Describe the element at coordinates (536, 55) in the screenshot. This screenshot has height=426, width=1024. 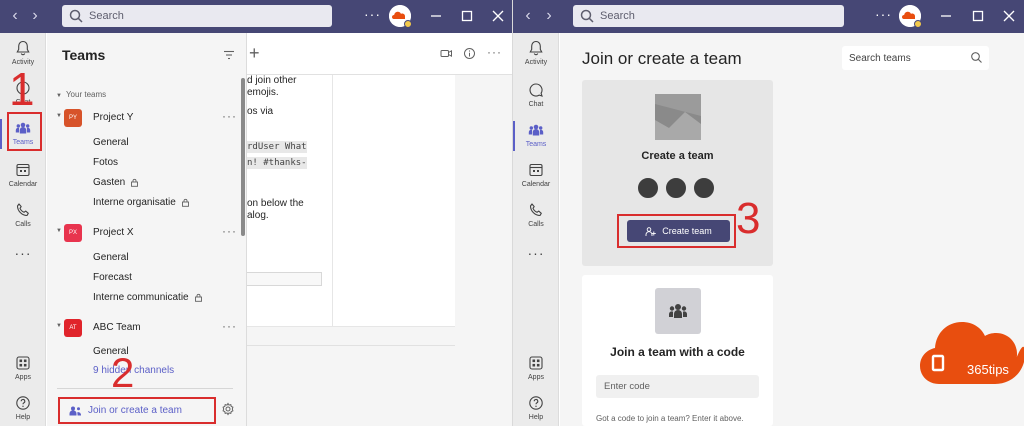
I see `rail-activity: Activity` at that location.